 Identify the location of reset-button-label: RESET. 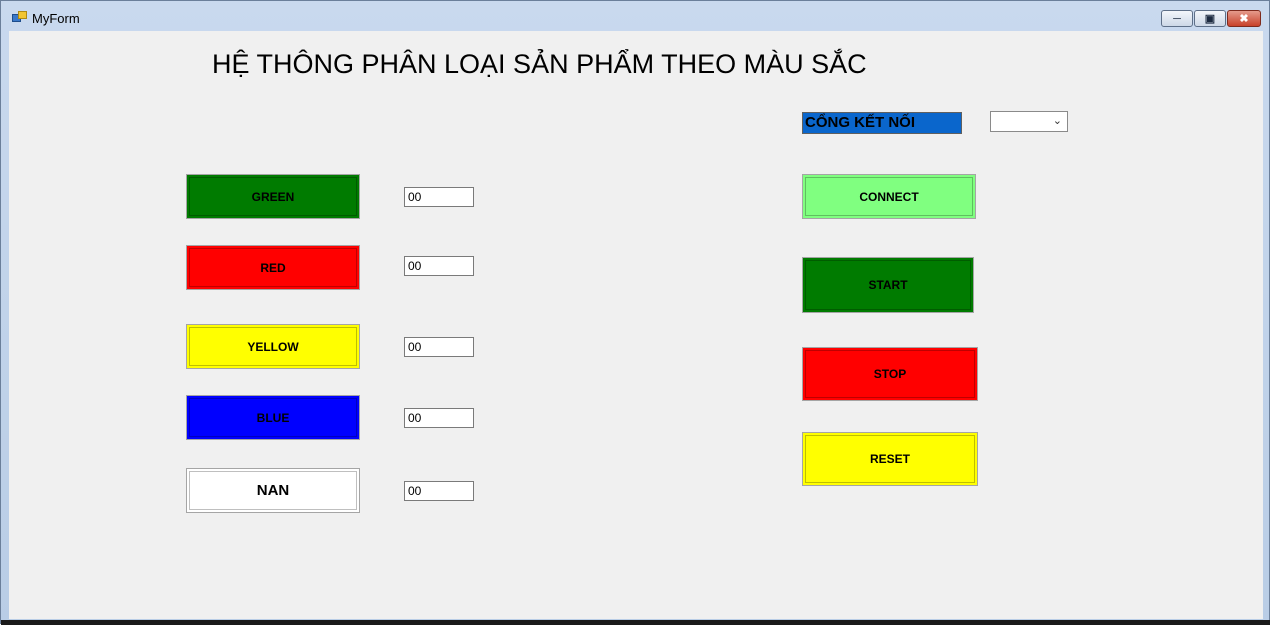
(889, 459).